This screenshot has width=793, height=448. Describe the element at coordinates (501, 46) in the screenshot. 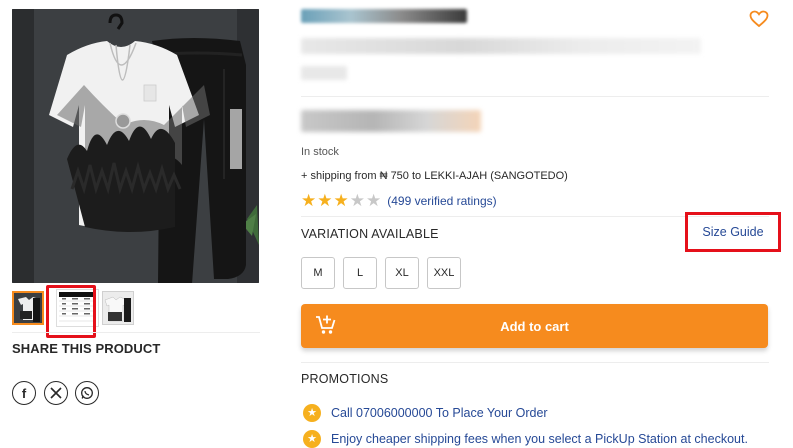

I see `blurred-title` at that location.